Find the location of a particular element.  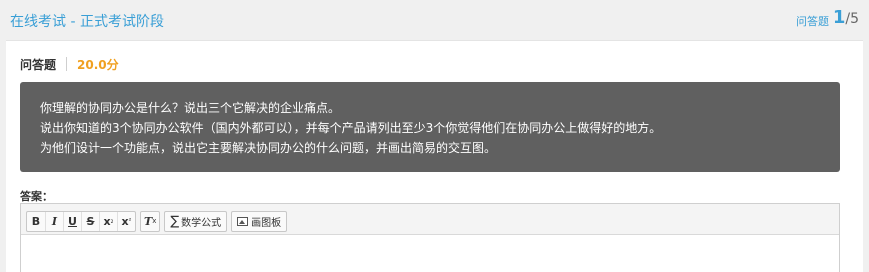

strikethrough-button: S is located at coordinates (90, 221).